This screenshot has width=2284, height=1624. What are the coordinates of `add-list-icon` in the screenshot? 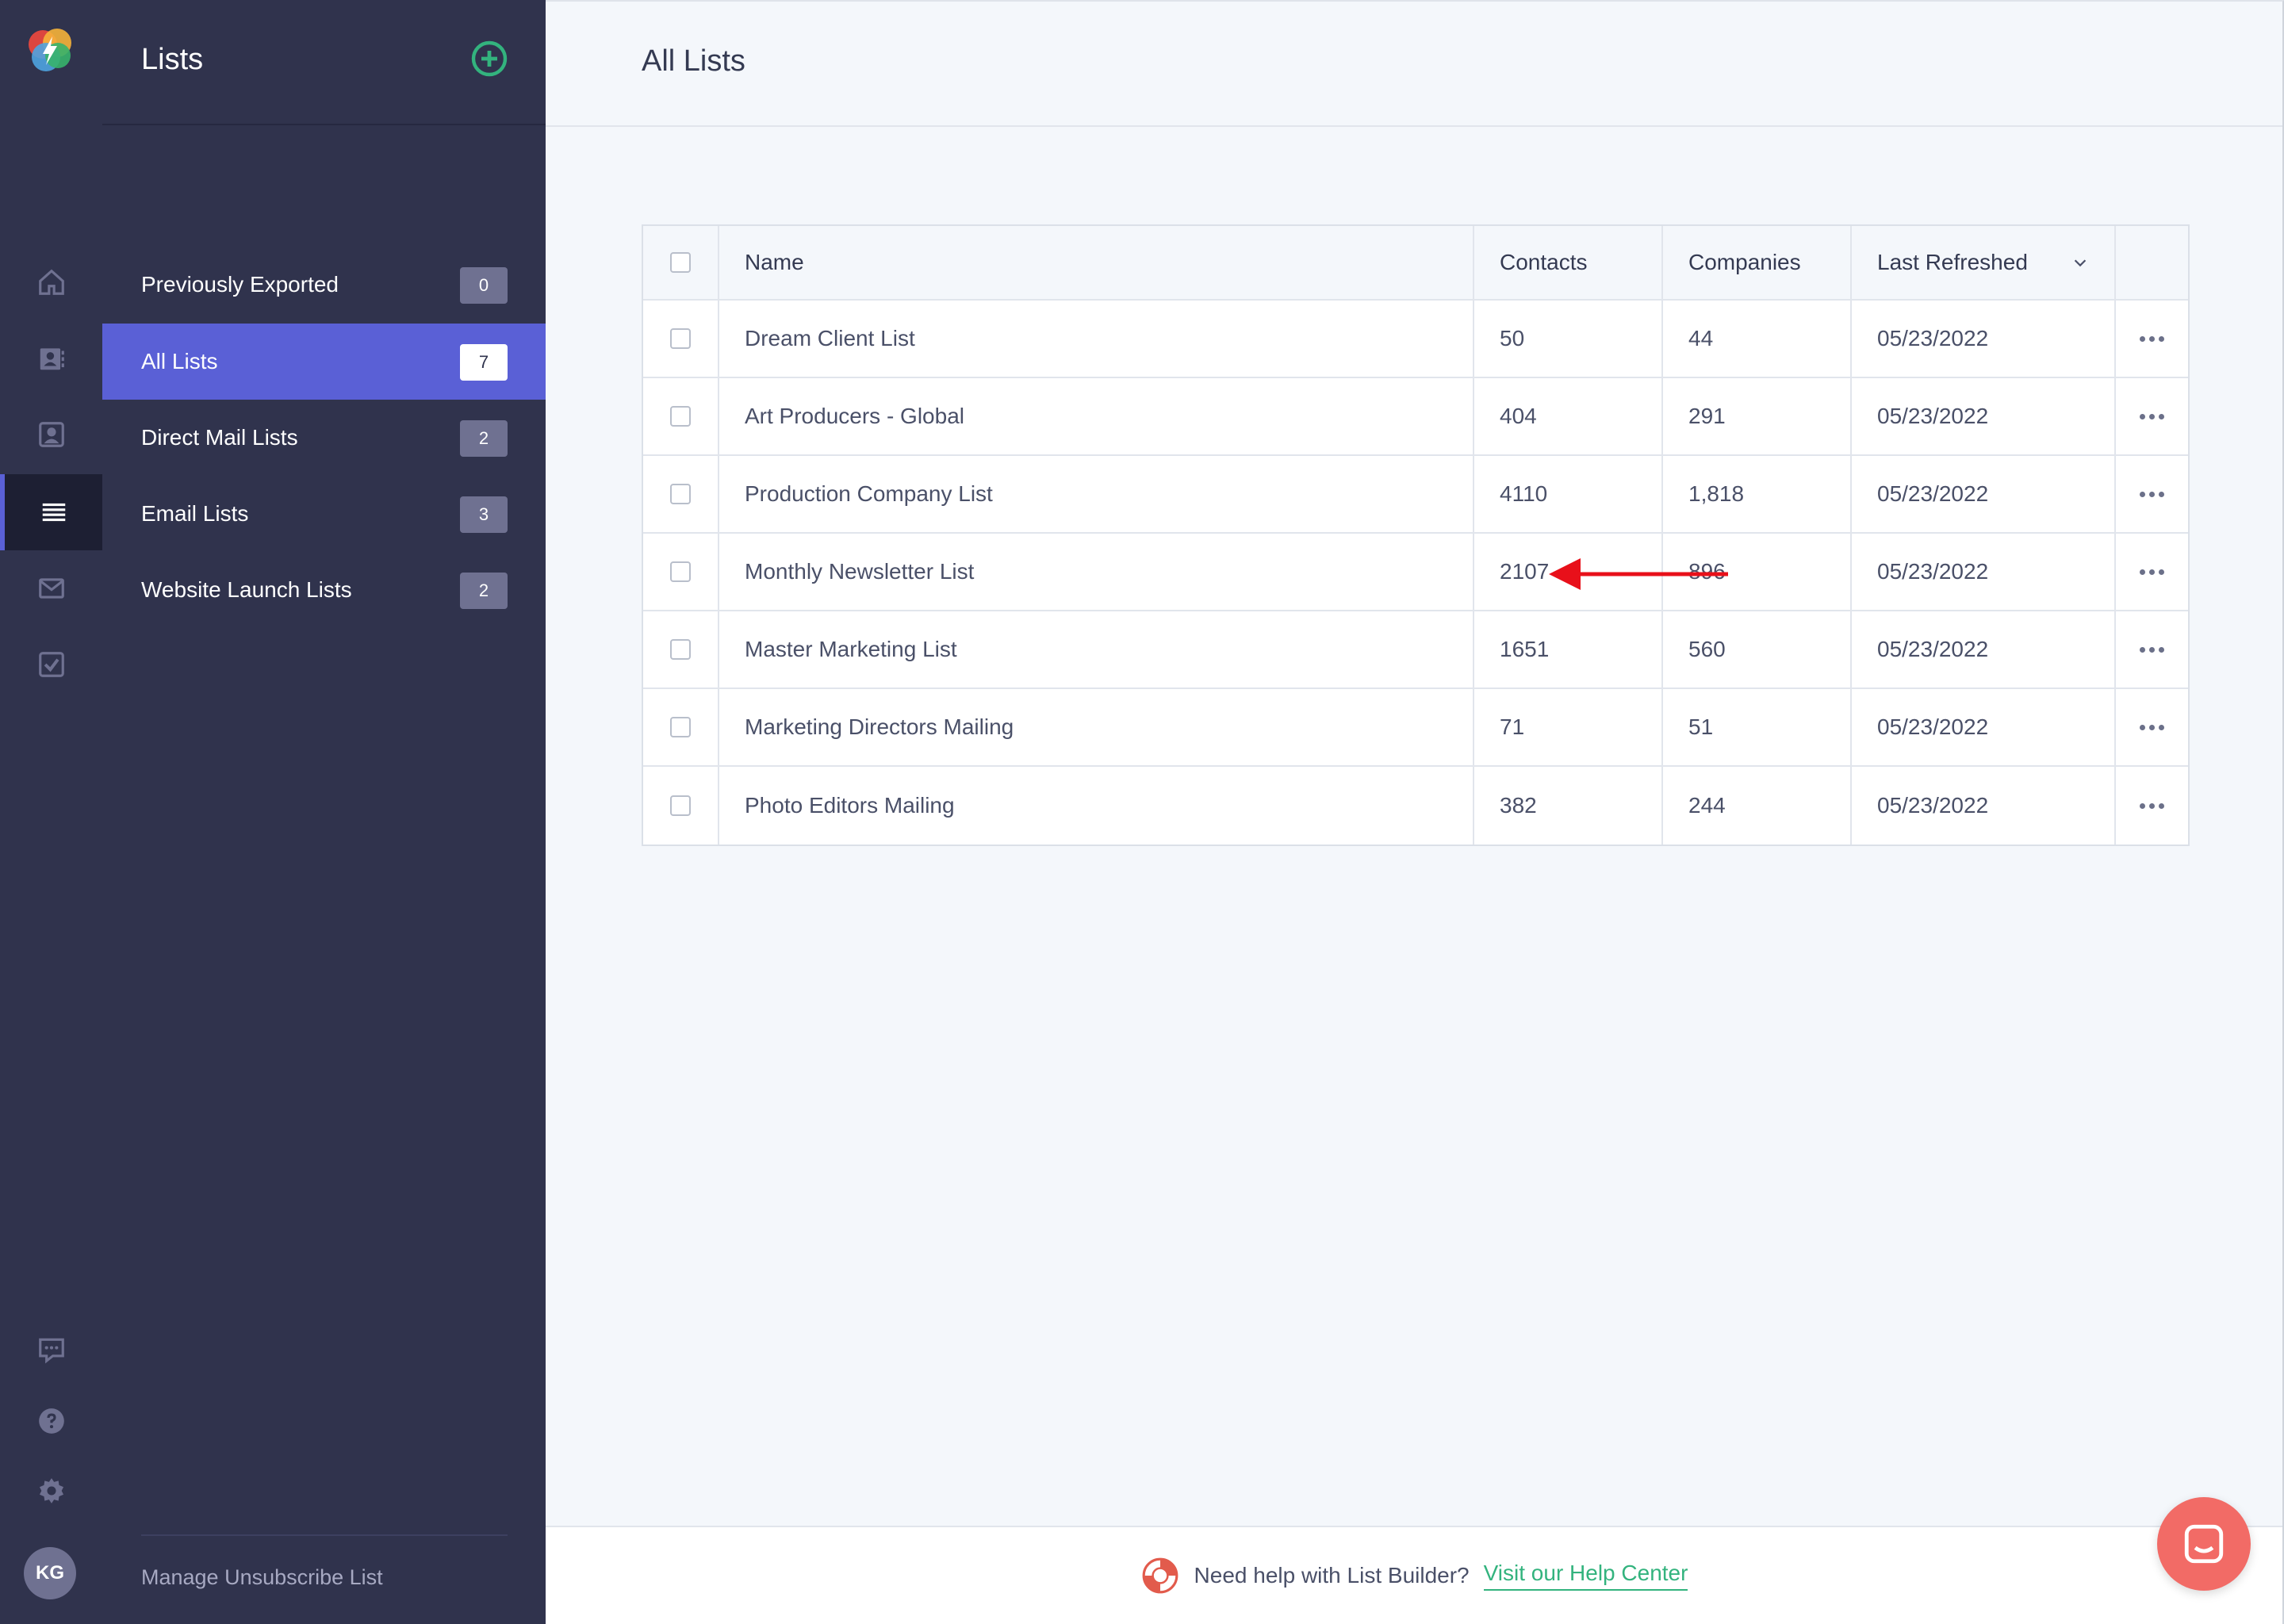 It's located at (489, 59).